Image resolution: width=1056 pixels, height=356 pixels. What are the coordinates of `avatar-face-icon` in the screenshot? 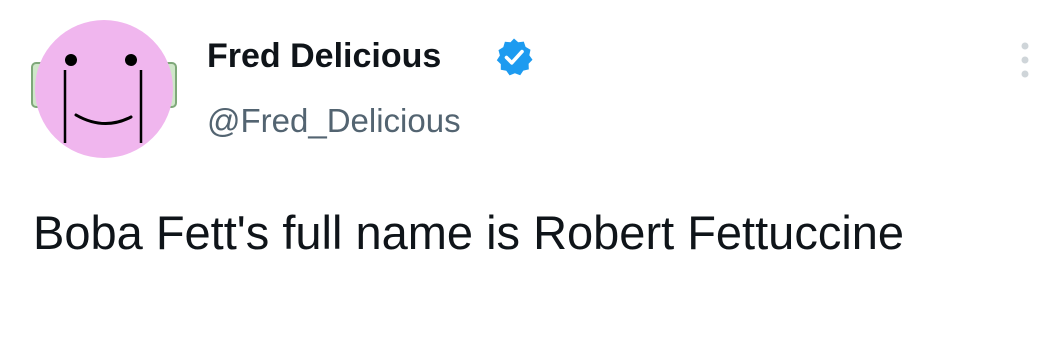 It's located at (104, 89).